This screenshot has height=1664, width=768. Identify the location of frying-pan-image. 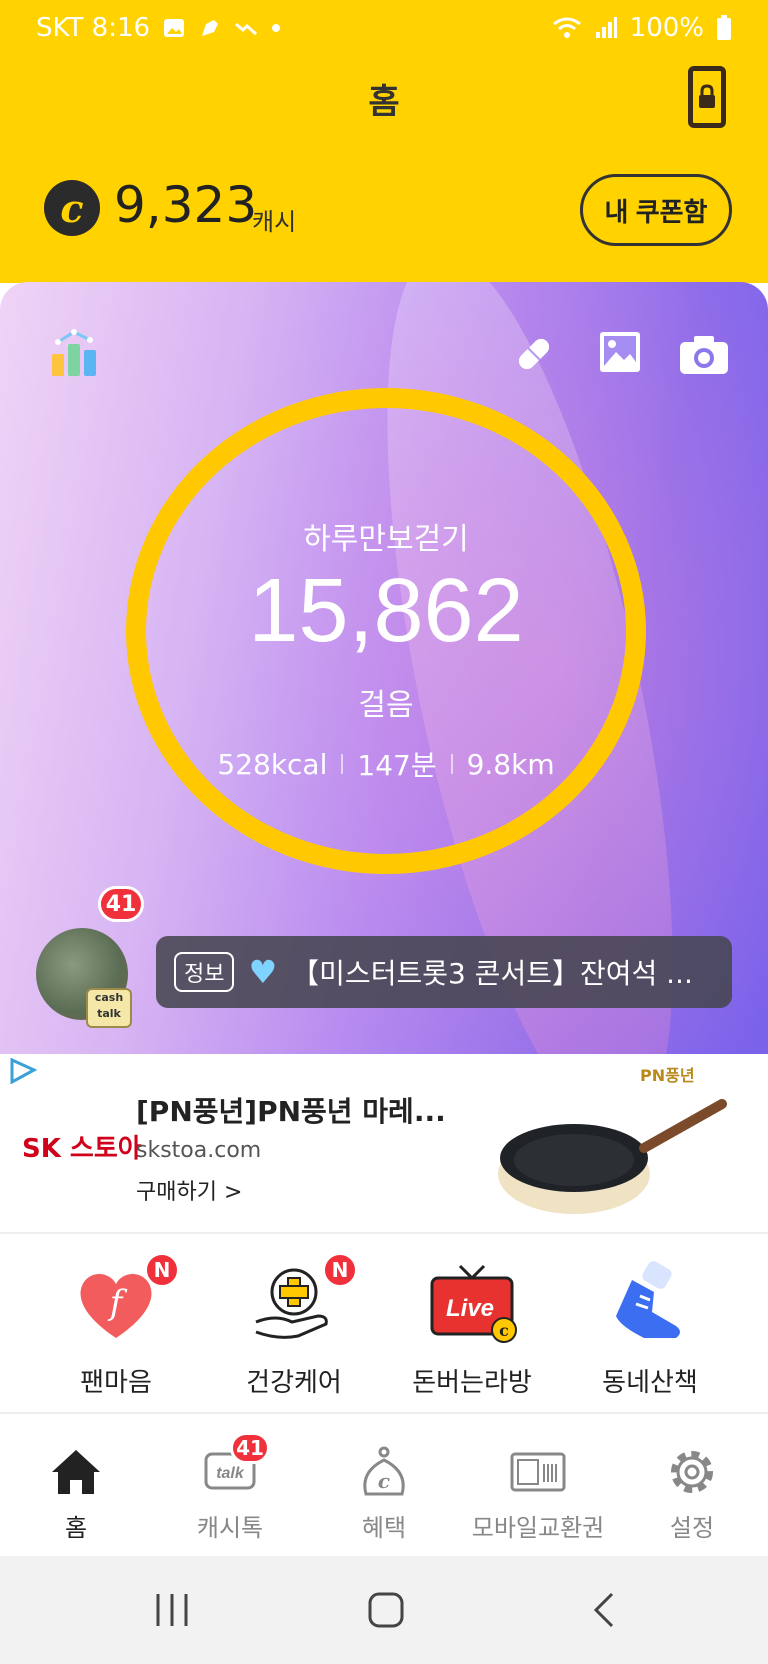
(612, 1156).